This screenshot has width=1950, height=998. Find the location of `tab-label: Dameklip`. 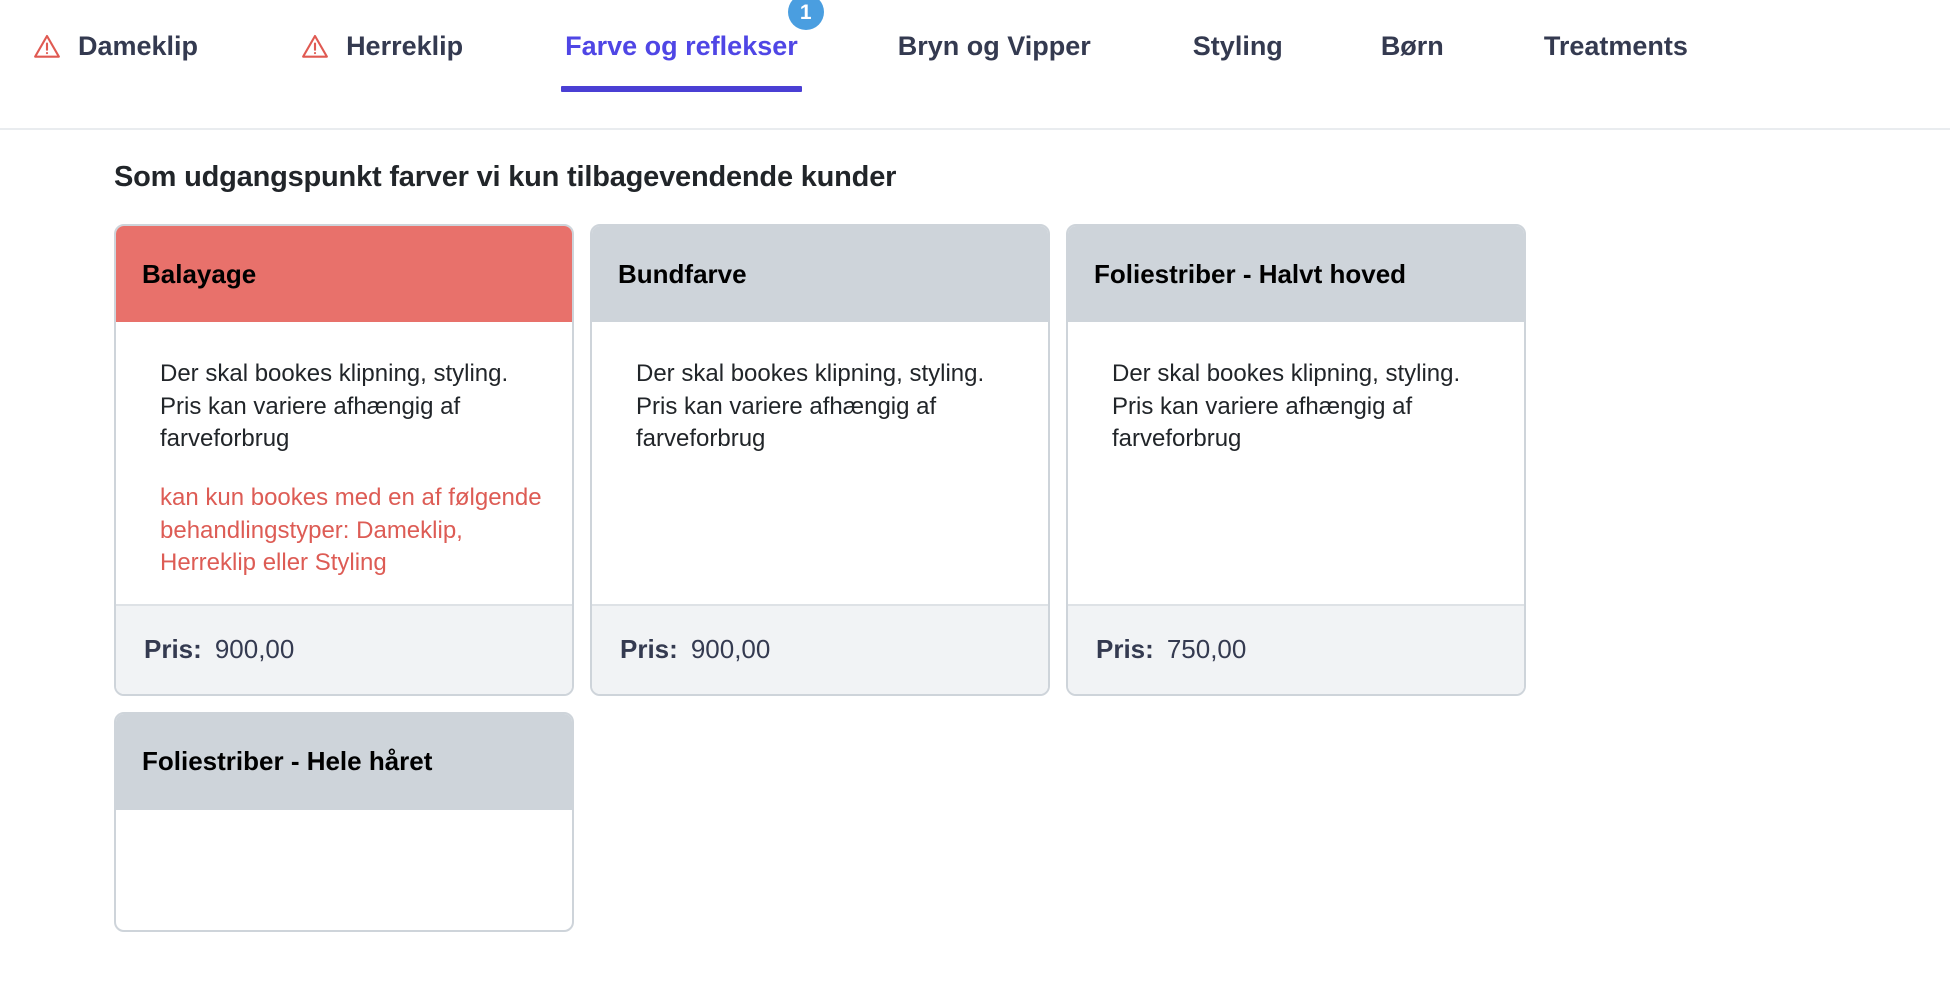

tab-label: Dameklip is located at coordinates (138, 46).